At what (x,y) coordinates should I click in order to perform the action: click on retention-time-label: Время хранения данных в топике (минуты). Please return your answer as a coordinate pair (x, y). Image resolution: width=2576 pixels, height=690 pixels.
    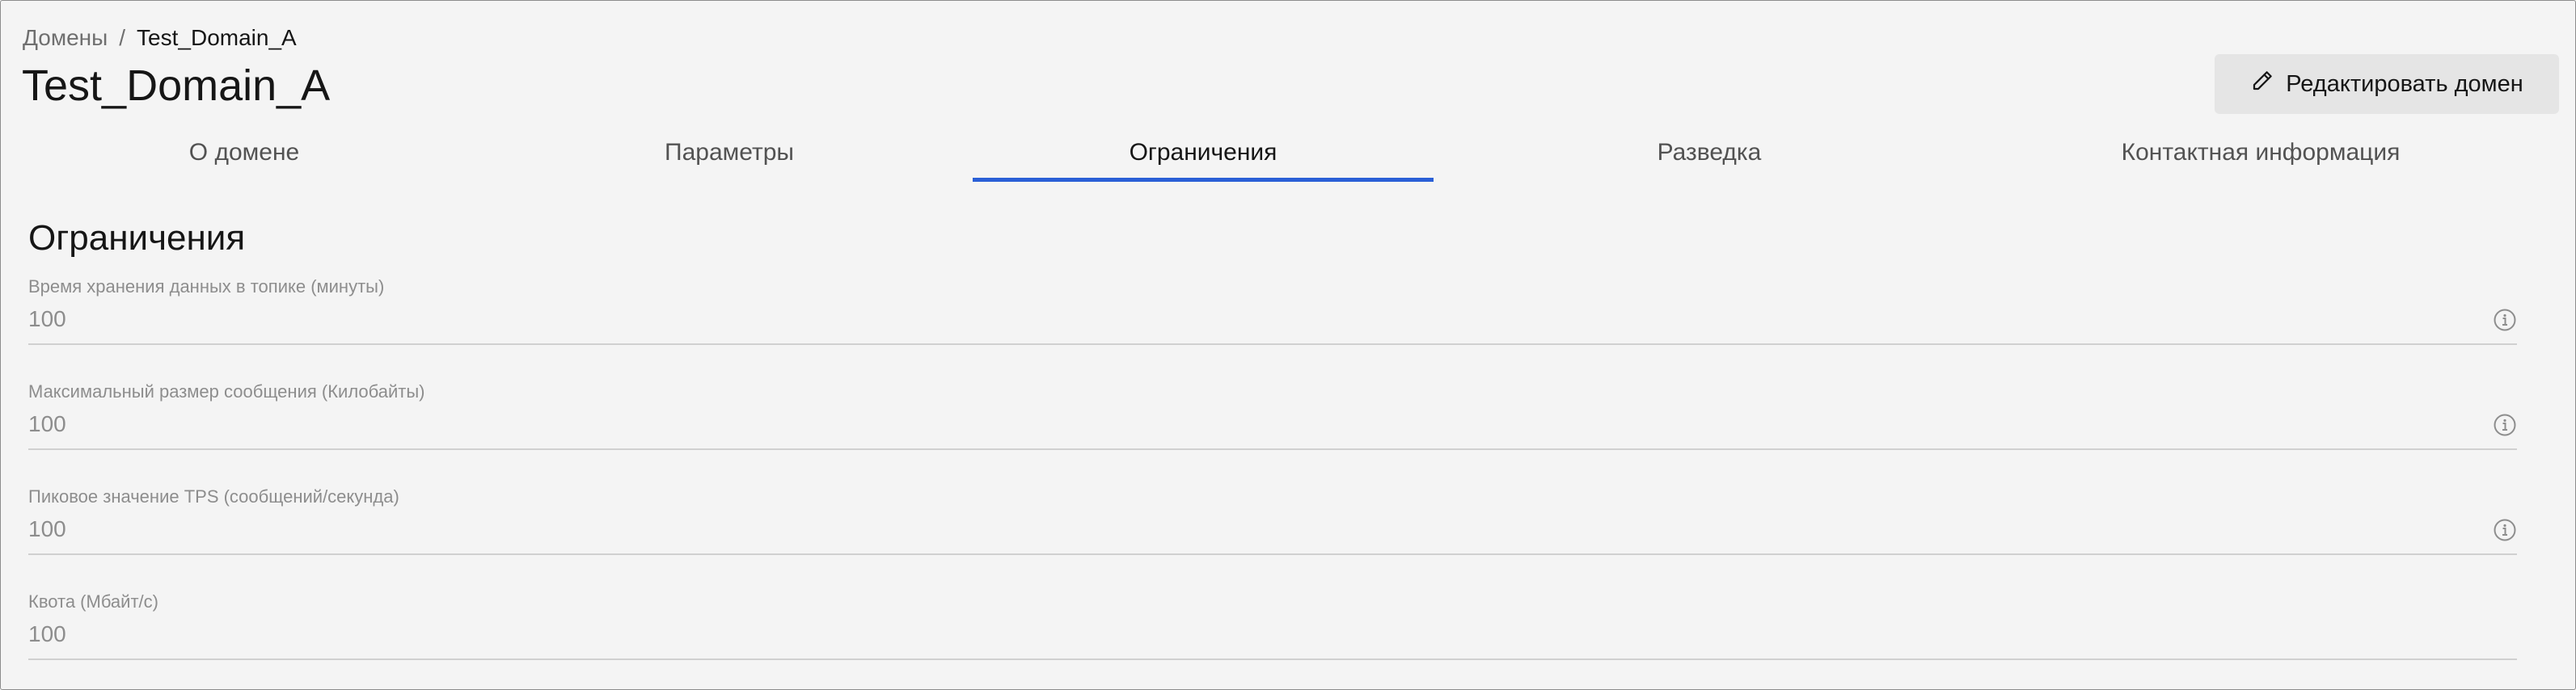
    Looking at the image, I should click on (206, 286).